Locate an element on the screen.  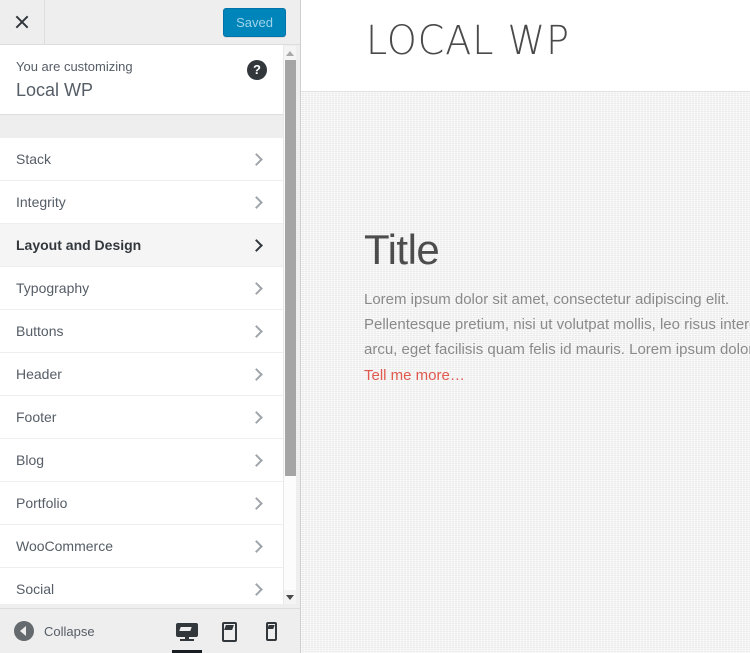
sidebar-item-label: Layout and Design is located at coordinates (79, 245).